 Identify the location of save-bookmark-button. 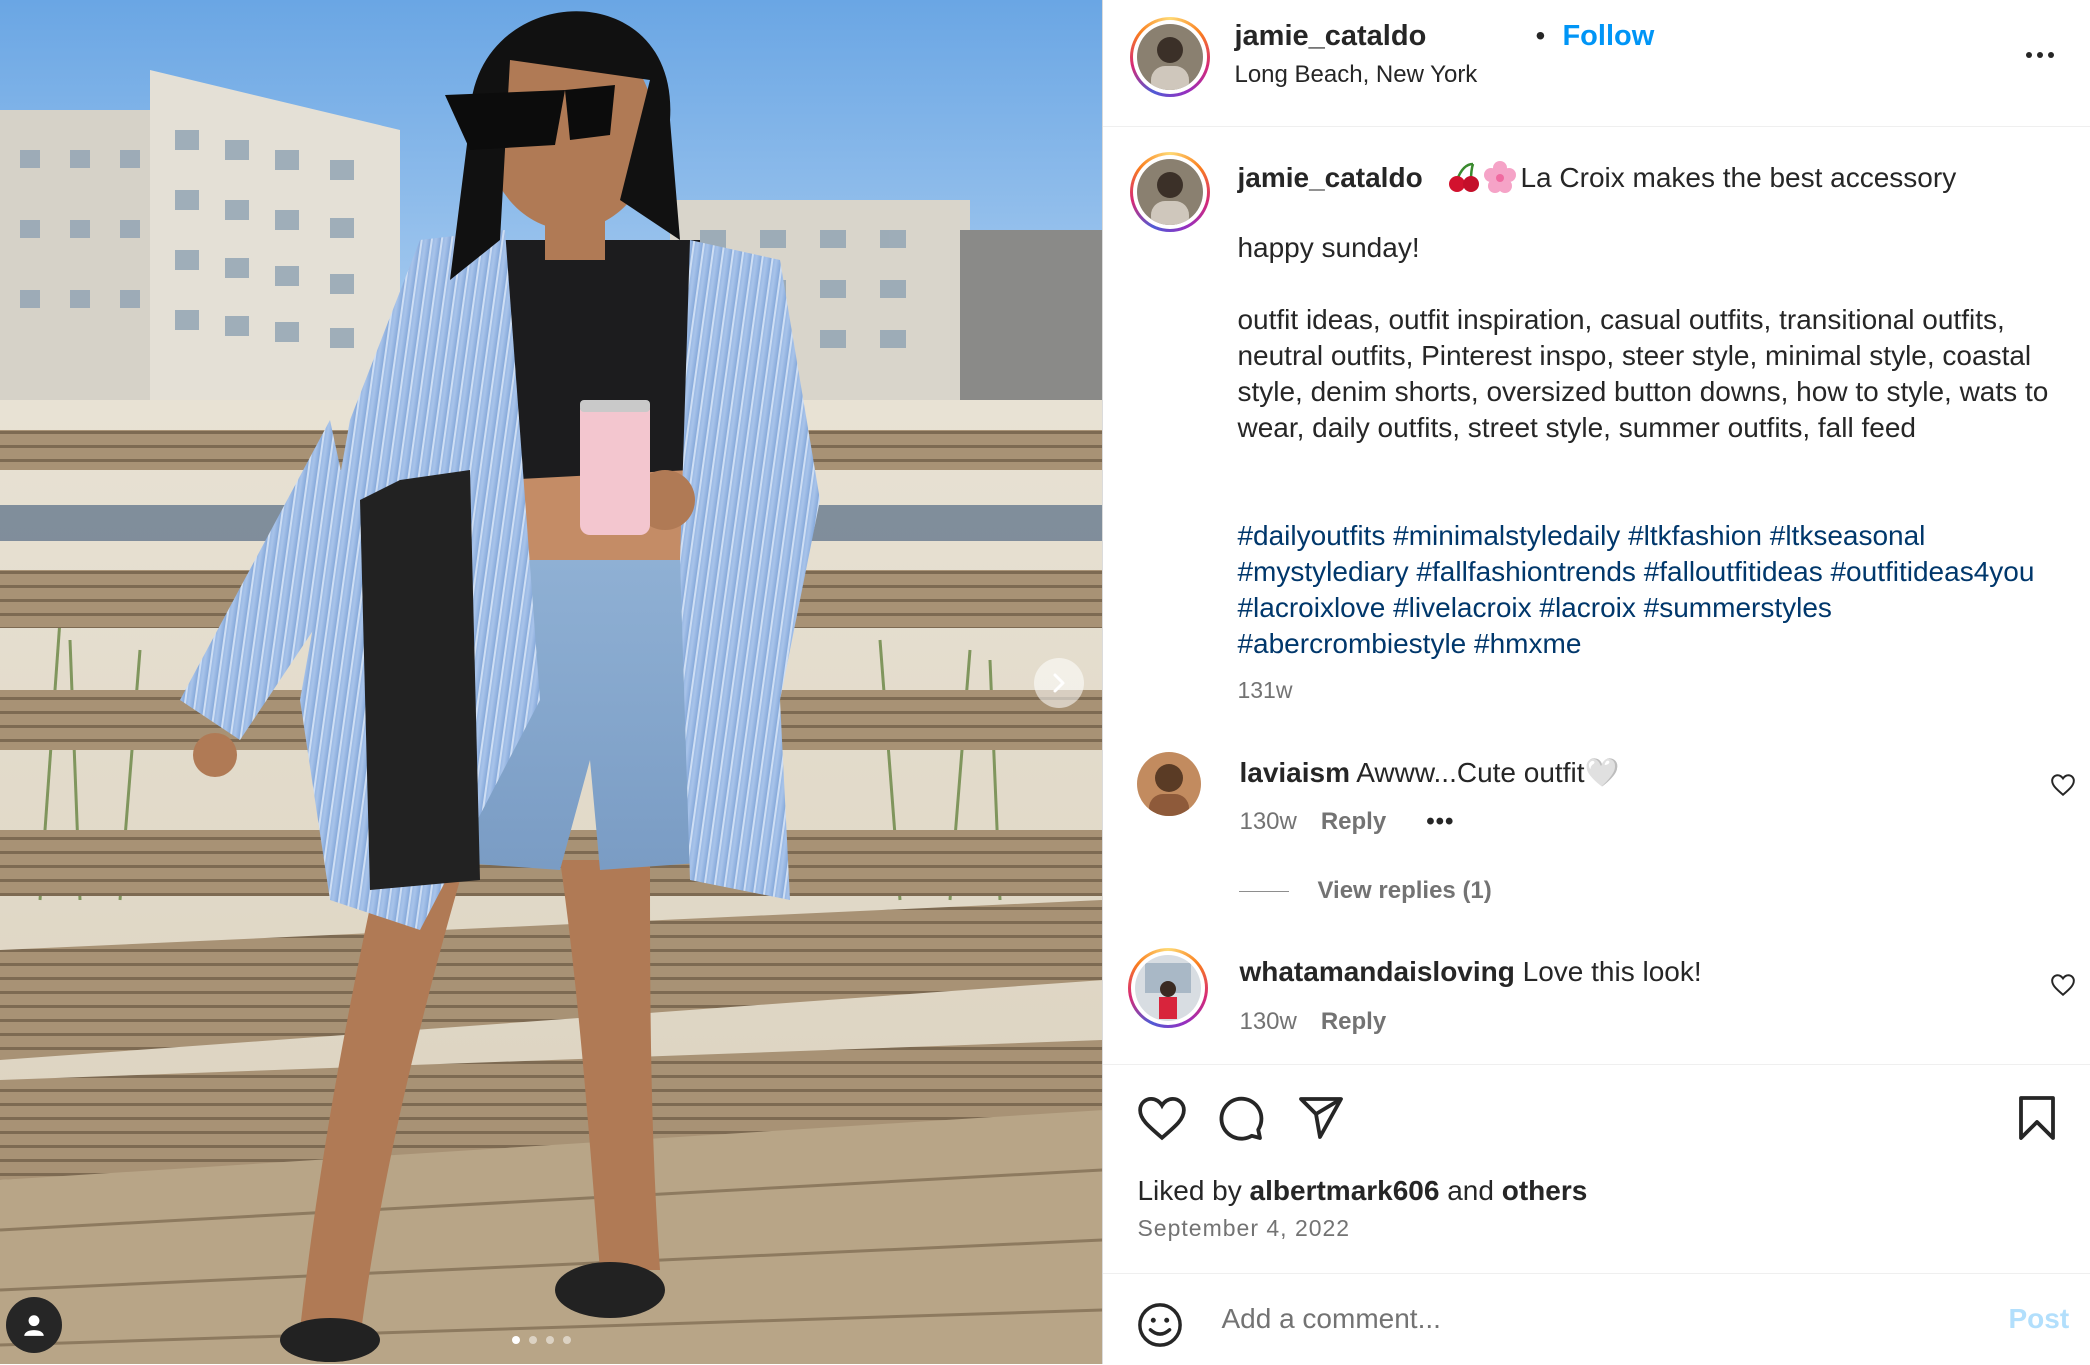
(2037, 1118).